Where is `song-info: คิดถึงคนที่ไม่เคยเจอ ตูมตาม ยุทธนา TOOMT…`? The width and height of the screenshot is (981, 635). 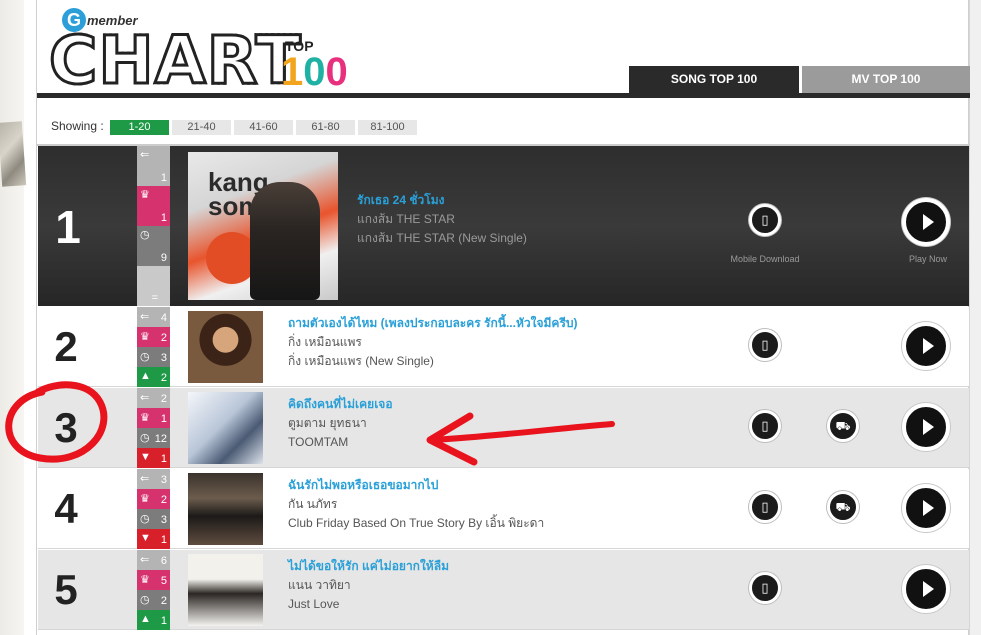 song-info: คิดถึงคนที่ไม่เคยเจอ ตูมตาม ยุทธนา TOOMT… is located at coordinates (340, 423).